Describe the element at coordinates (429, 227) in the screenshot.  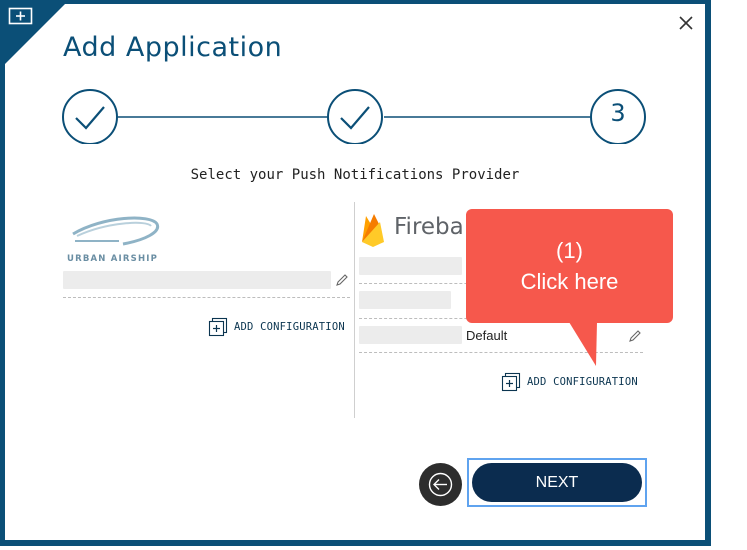
I see `firebase-logo-text: Fireba` at that location.